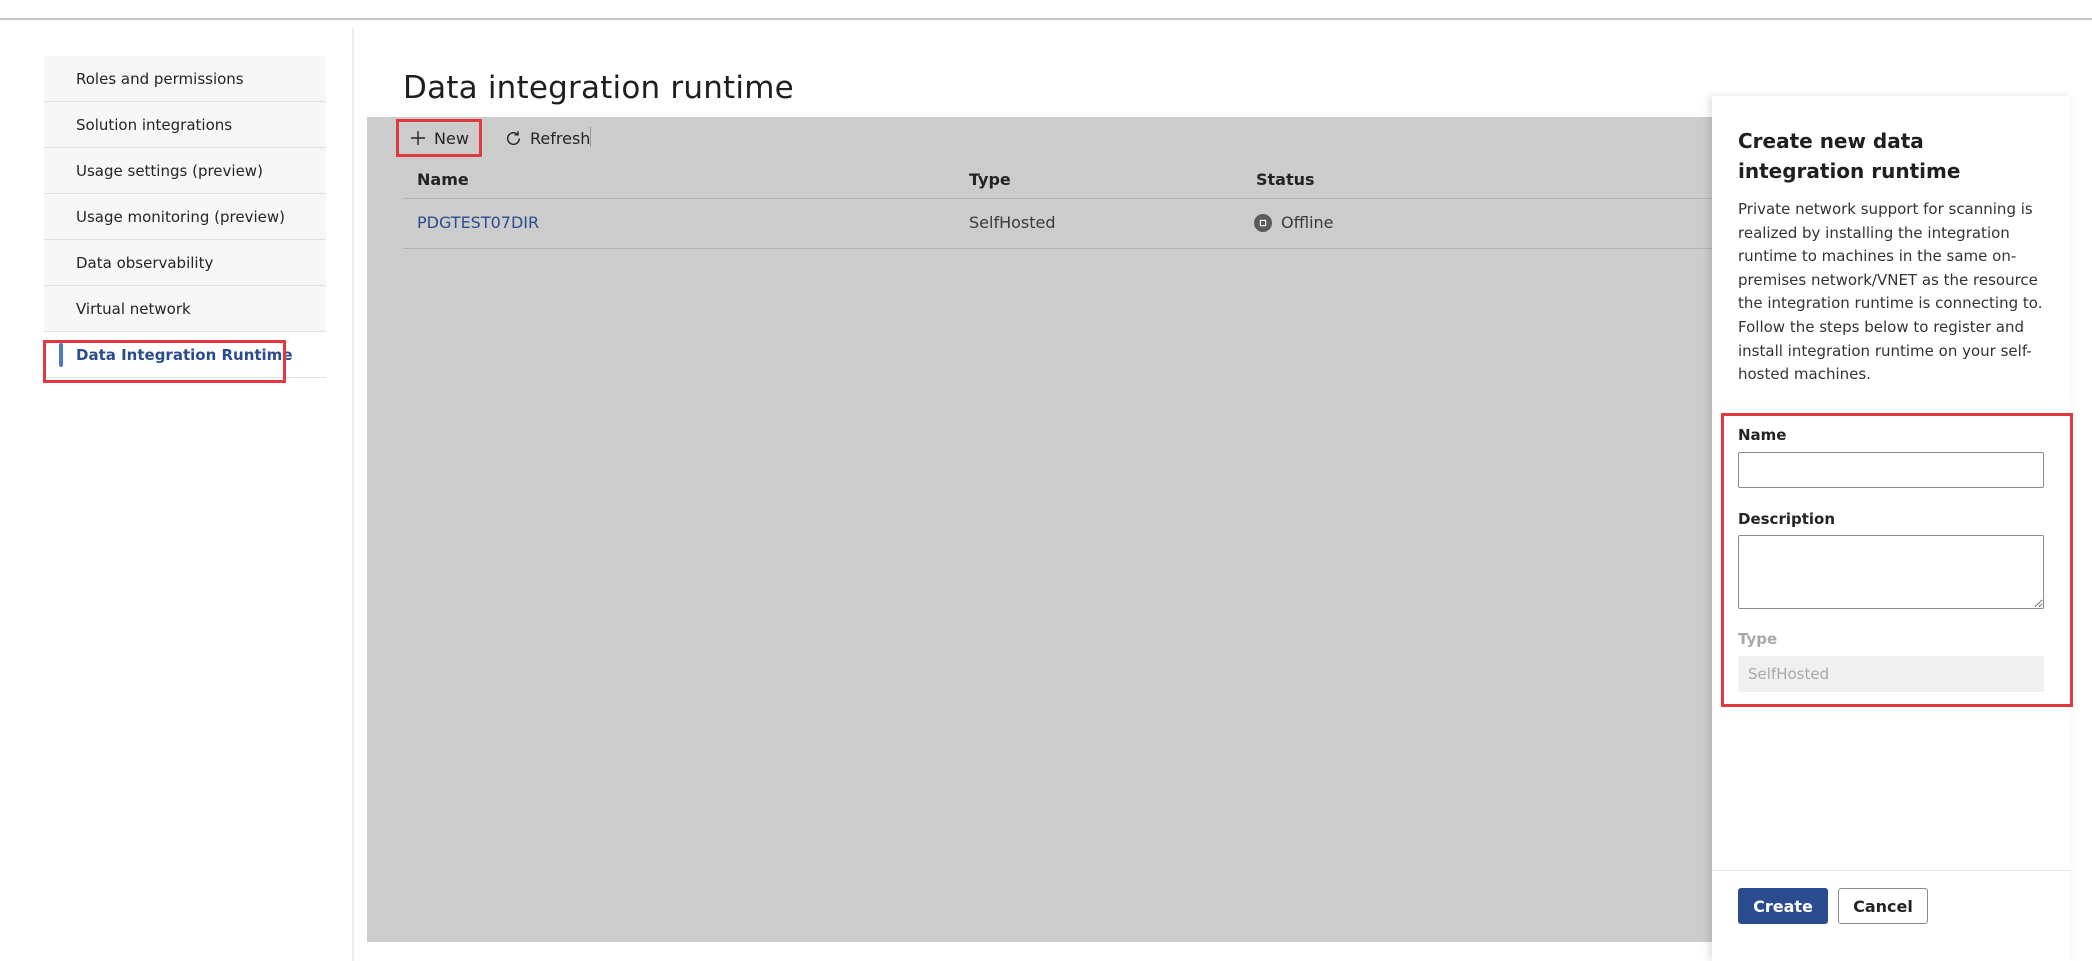 This screenshot has width=2092, height=961. What do you see at coordinates (1883, 906) in the screenshot?
I see `cancel-button: Cancel` at bounding box center [1883, 906].